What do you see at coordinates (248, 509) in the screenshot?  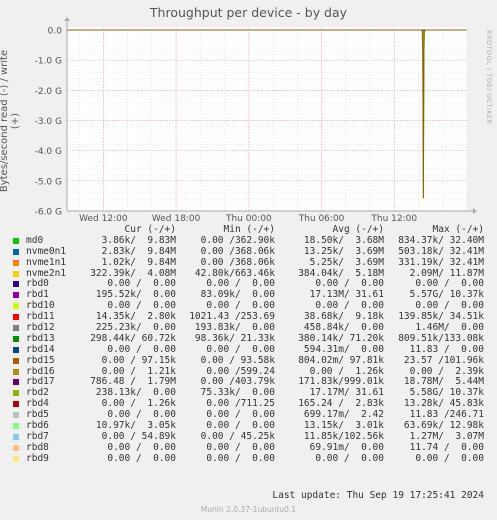 I see `munin-version: Munin 2.0.37-1ubuntu0.1` at bounding box center [248, 509].